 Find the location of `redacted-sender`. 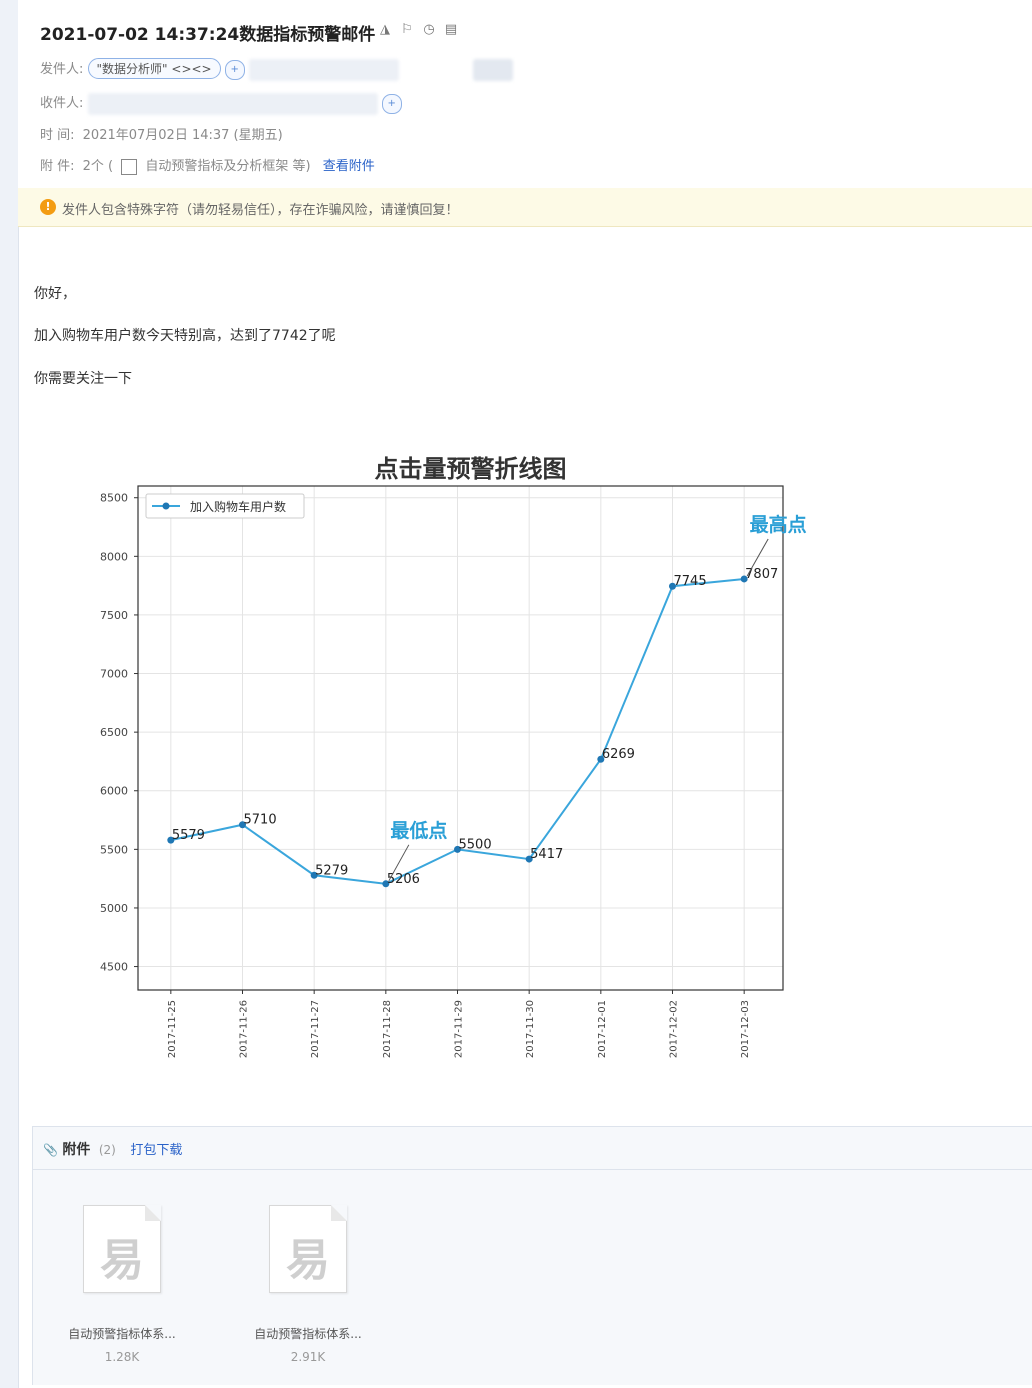

redacted-sender is located at coordinates (323, 69).